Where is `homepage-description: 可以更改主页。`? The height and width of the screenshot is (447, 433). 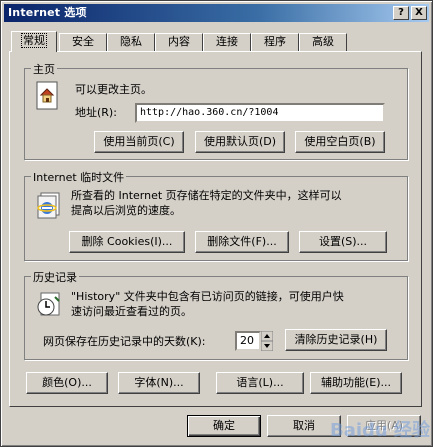
homepage-description: 可以更改主页。 is located at coordinates (113, 89).